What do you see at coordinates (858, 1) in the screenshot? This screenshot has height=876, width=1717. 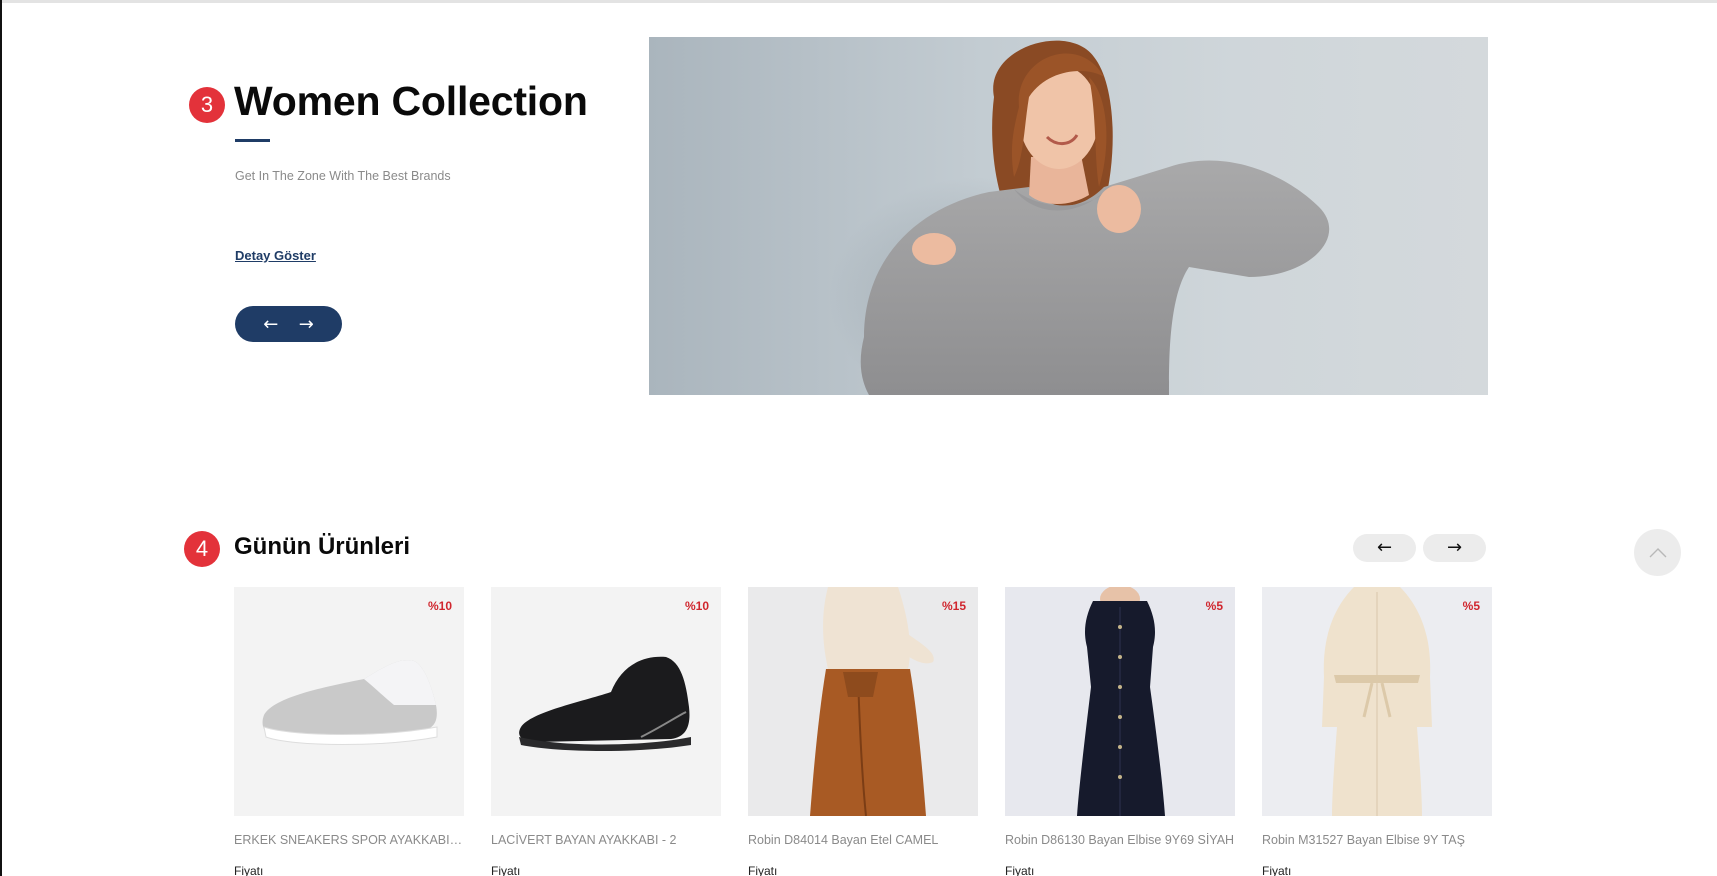 I see `top-divider` at bounding box center [858, 1].